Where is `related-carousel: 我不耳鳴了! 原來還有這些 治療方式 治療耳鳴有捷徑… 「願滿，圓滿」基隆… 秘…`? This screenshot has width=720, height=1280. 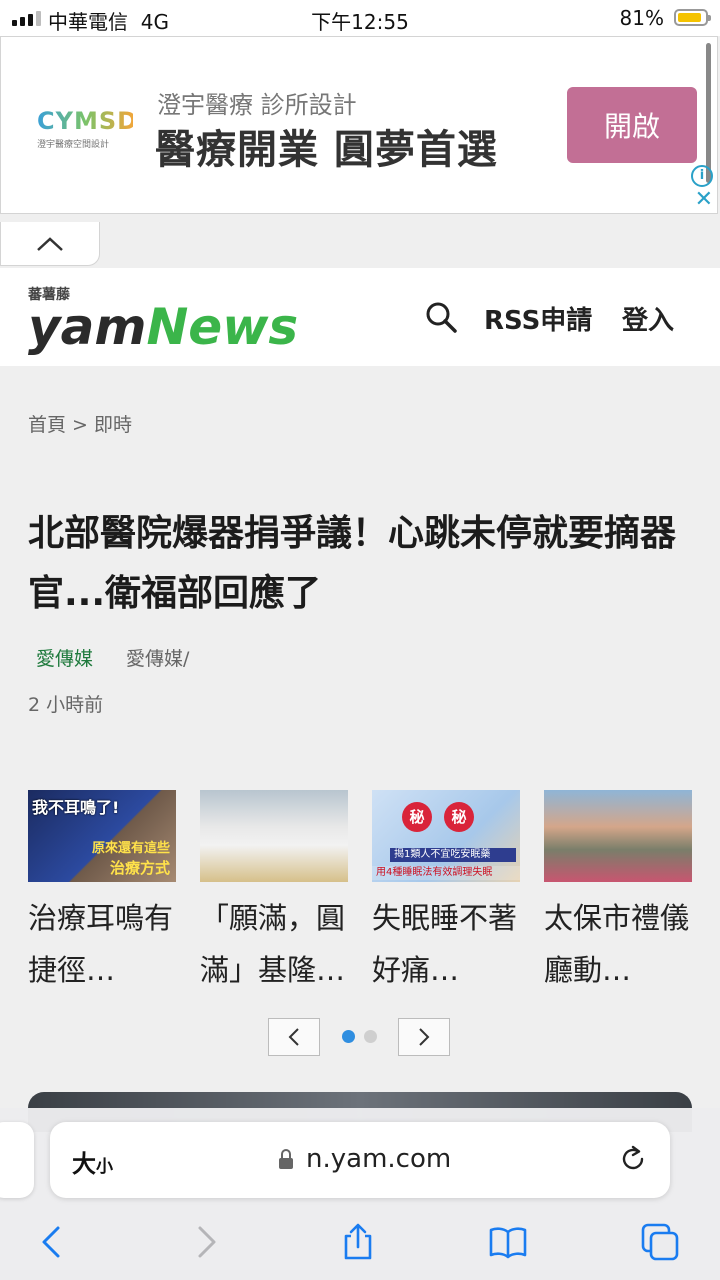
related-carousel: 我不耳鳴了! 原來還有這些 治療方式 治療耳鳴有捷徑… 「願滿，圓滿」基隆… 秘… is located at coordinates (363, 890).